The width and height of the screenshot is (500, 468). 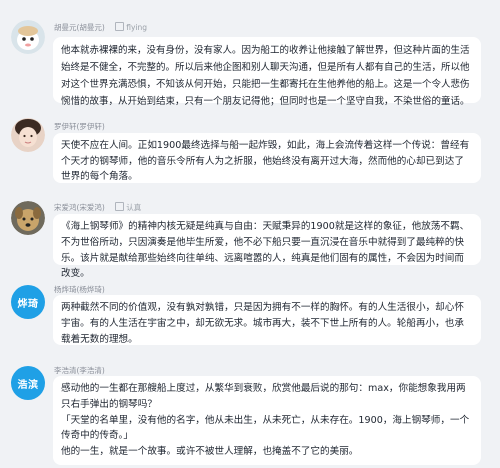 I want to click on author-name: 宋爱鸿(宋爱鸿), so click(x=79, y=207).